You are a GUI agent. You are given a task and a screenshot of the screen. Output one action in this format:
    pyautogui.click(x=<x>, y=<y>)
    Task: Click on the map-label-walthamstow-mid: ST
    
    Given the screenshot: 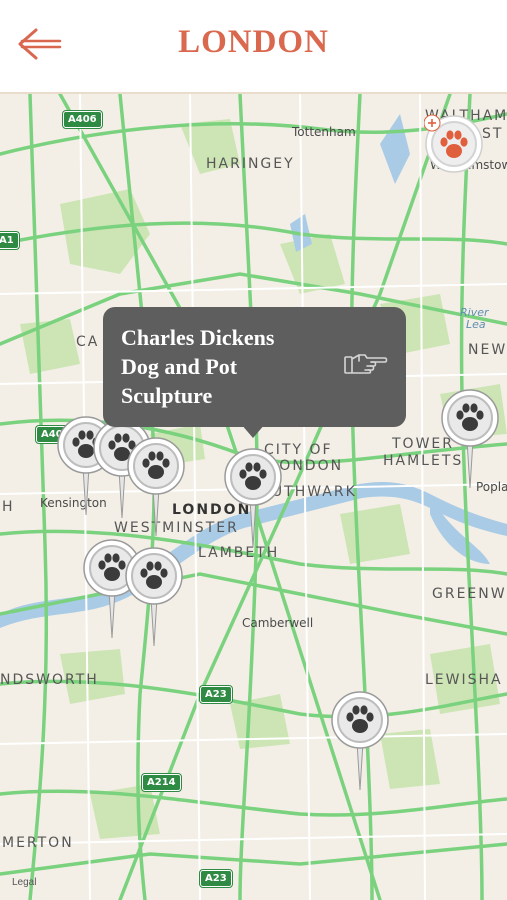 What is the action you would take?
    pyautogui.click(x=493, y=134)
    